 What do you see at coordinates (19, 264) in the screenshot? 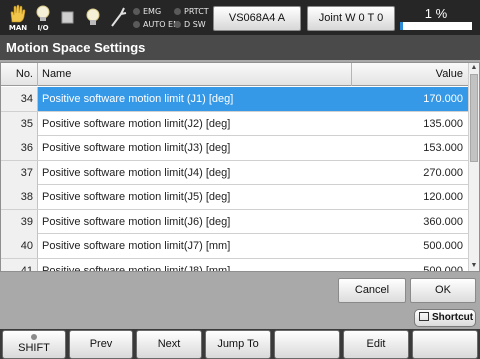
I see `row-number: 41` at bounding box center [19, 264].